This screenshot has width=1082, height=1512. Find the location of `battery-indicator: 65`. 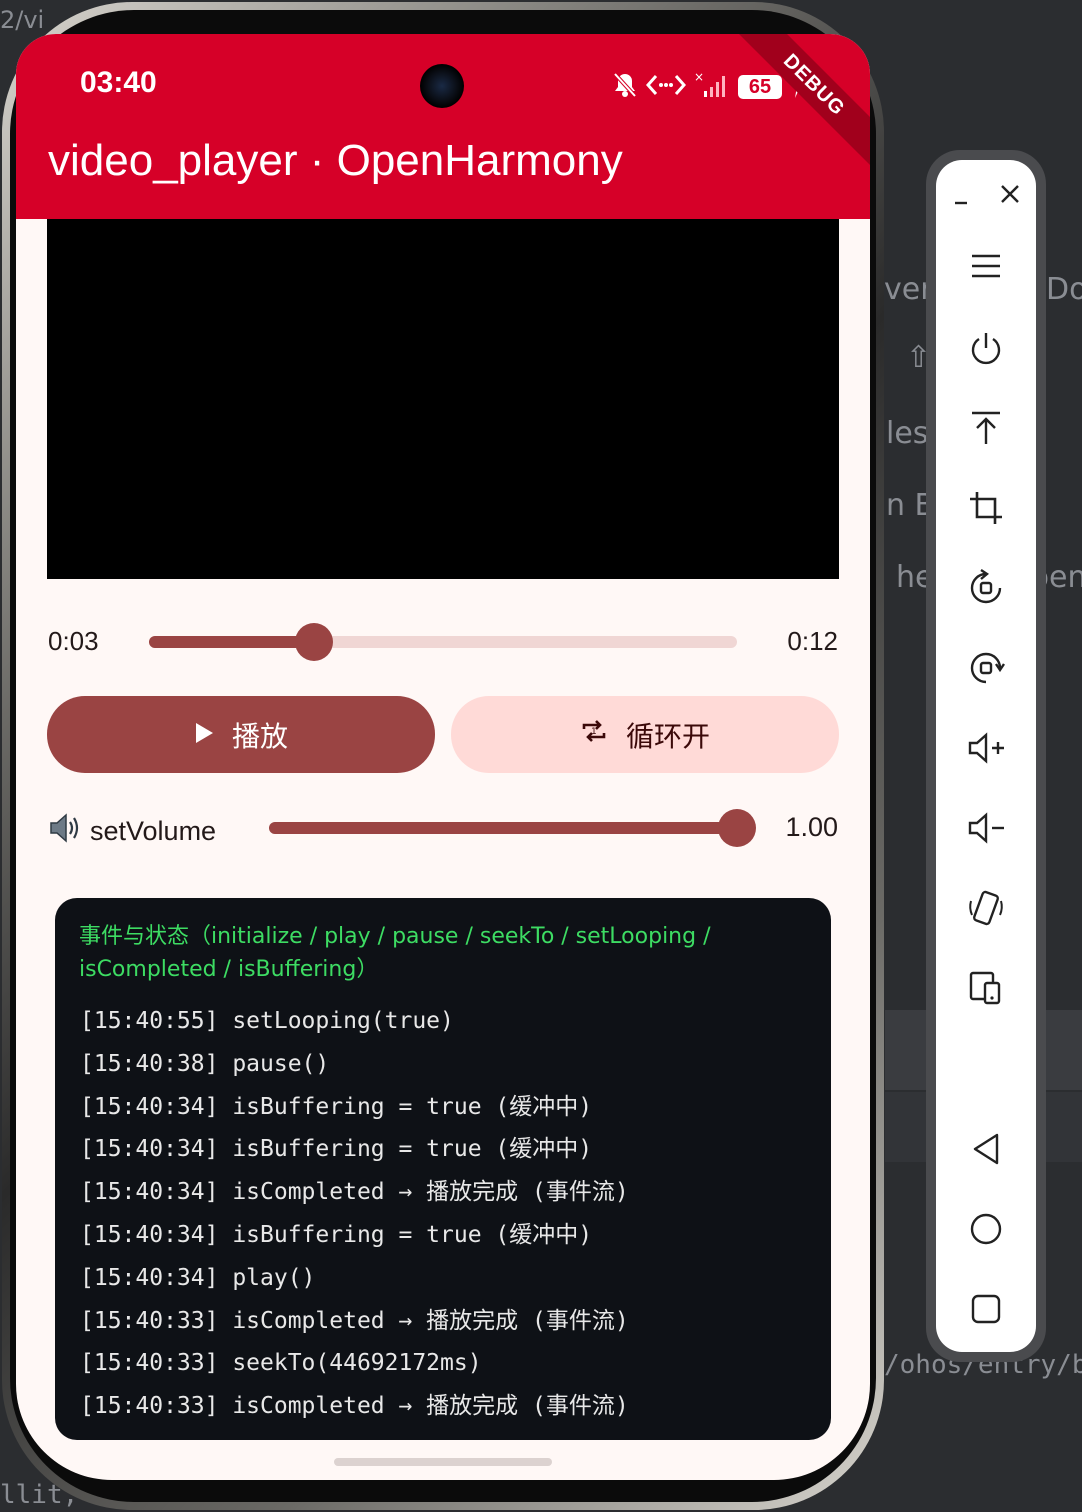

battery-indicator: 65 is located at coordinates (760, 87).